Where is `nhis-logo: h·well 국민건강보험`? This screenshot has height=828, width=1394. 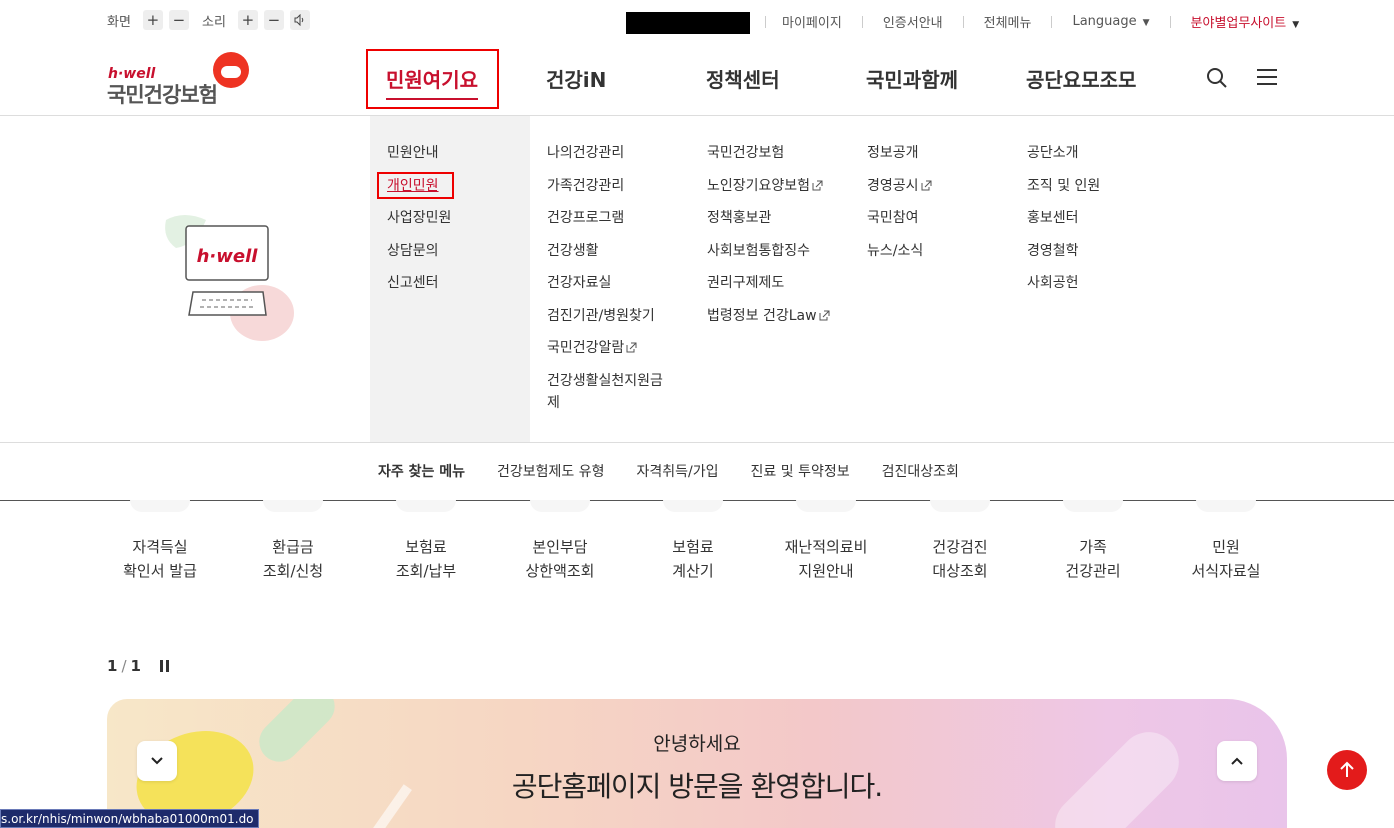 nhis-logo: h·well 국민건강보험 is located at coordinates (179, 79).